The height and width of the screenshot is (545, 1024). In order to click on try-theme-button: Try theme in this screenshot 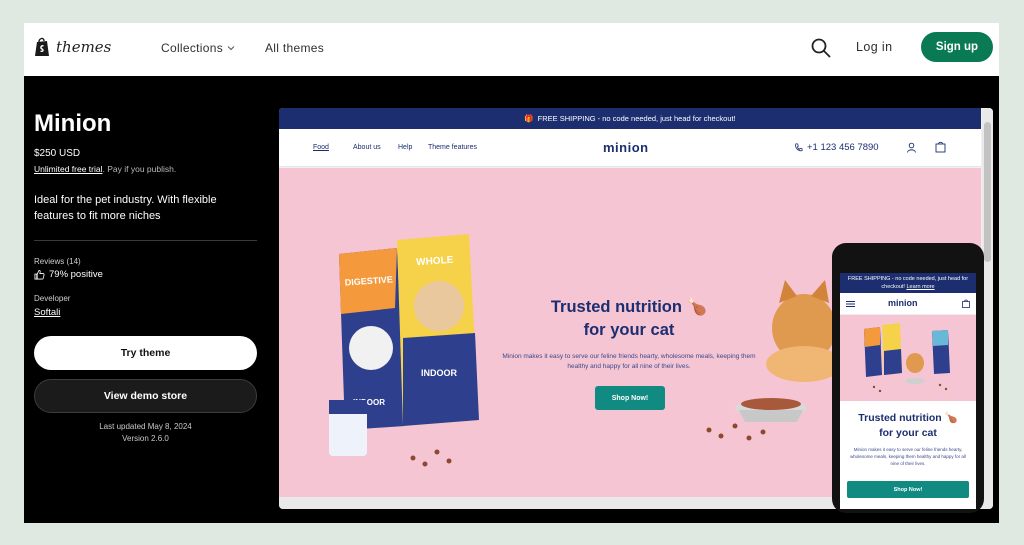, I will do `click(145, 353)`.